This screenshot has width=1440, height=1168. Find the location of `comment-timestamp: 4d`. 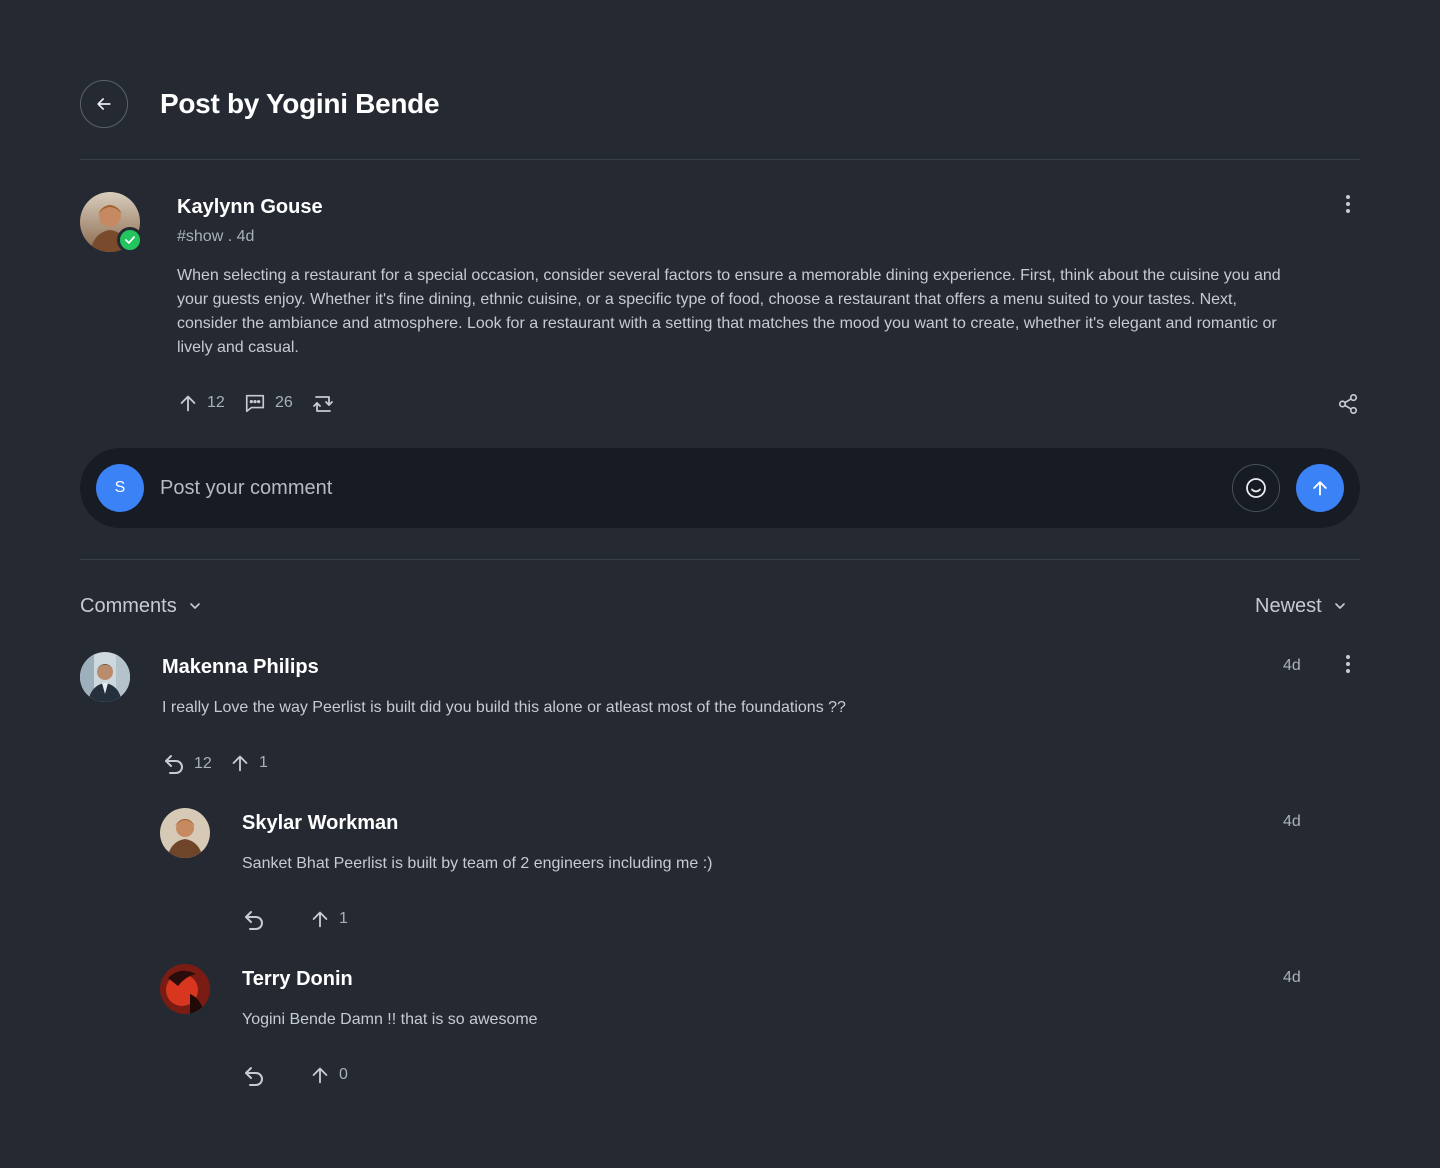

comment-timestamp: 4d is located at coordinates (1292, 665).